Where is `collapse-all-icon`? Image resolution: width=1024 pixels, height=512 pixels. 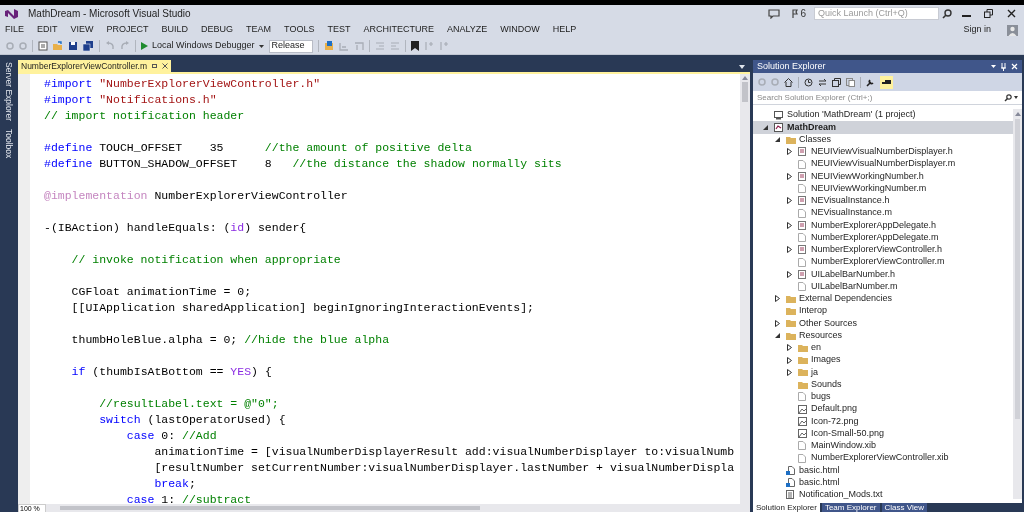
collapse-all-icon is located at coordinates (836, 82).